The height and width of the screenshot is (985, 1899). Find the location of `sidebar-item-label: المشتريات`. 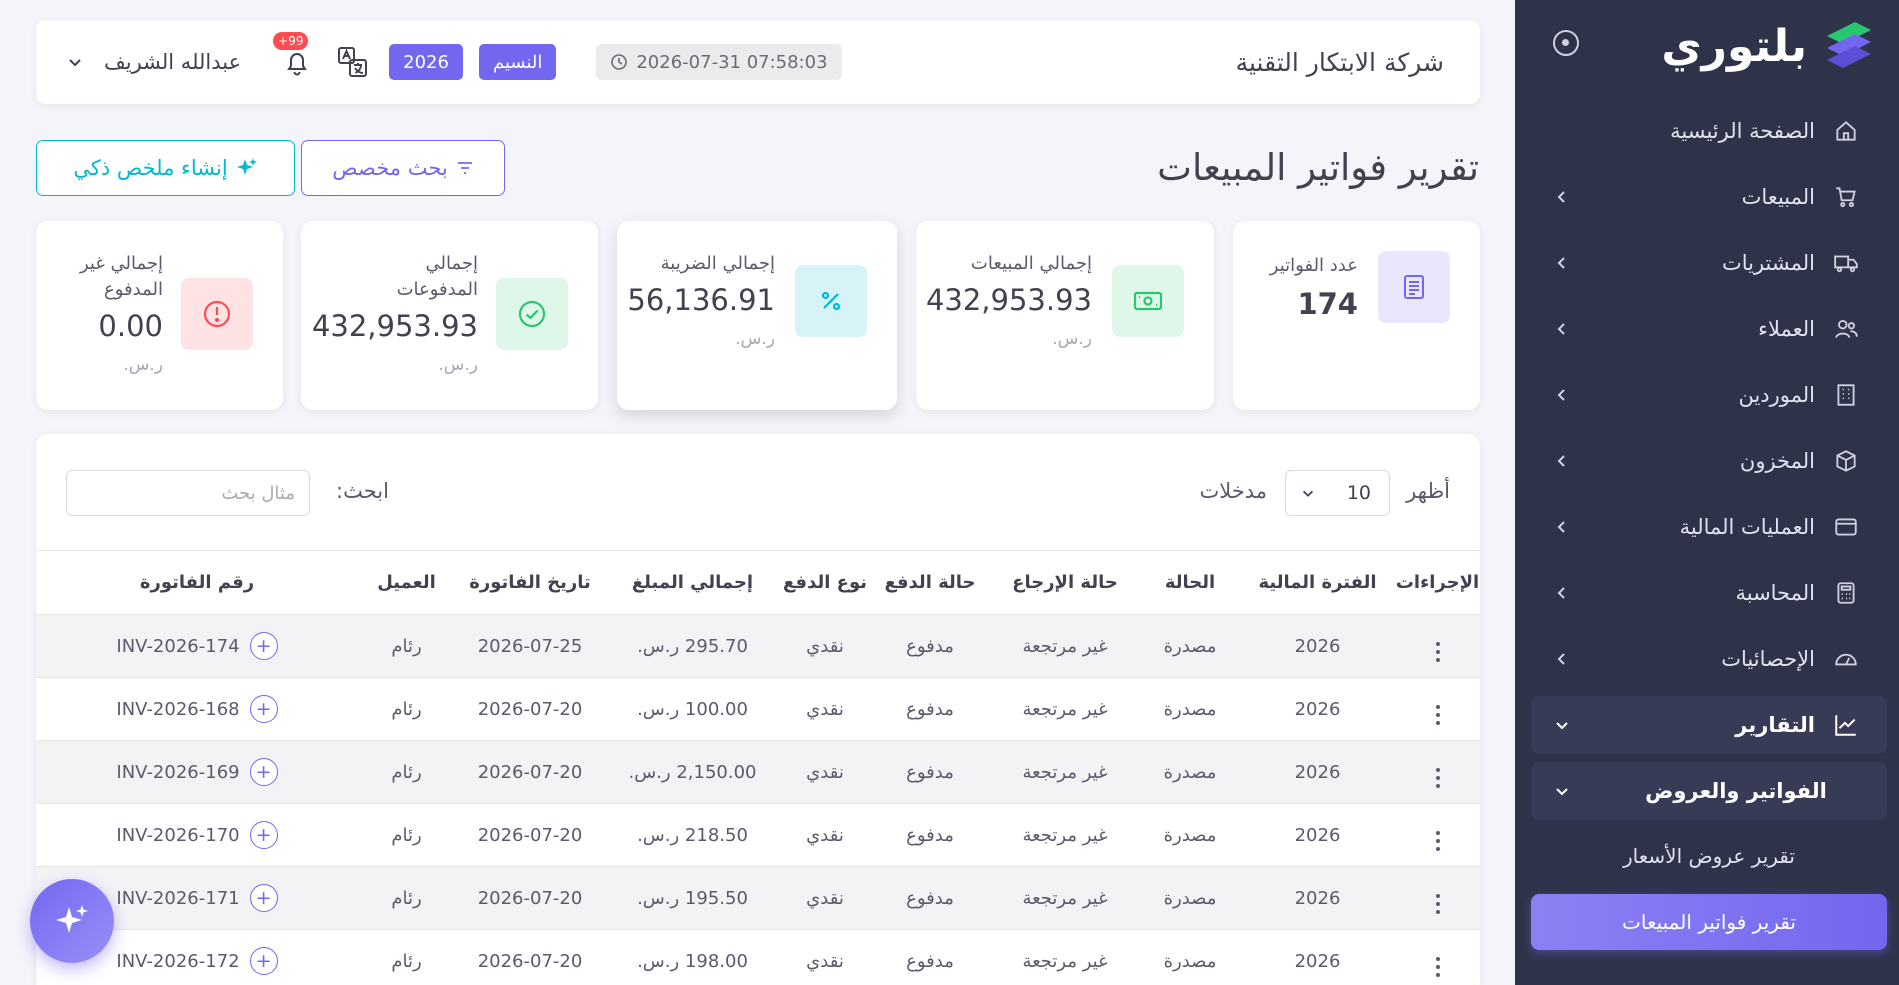

sidebar-item-label: المشتريات is located at coordinates (1768, 263).